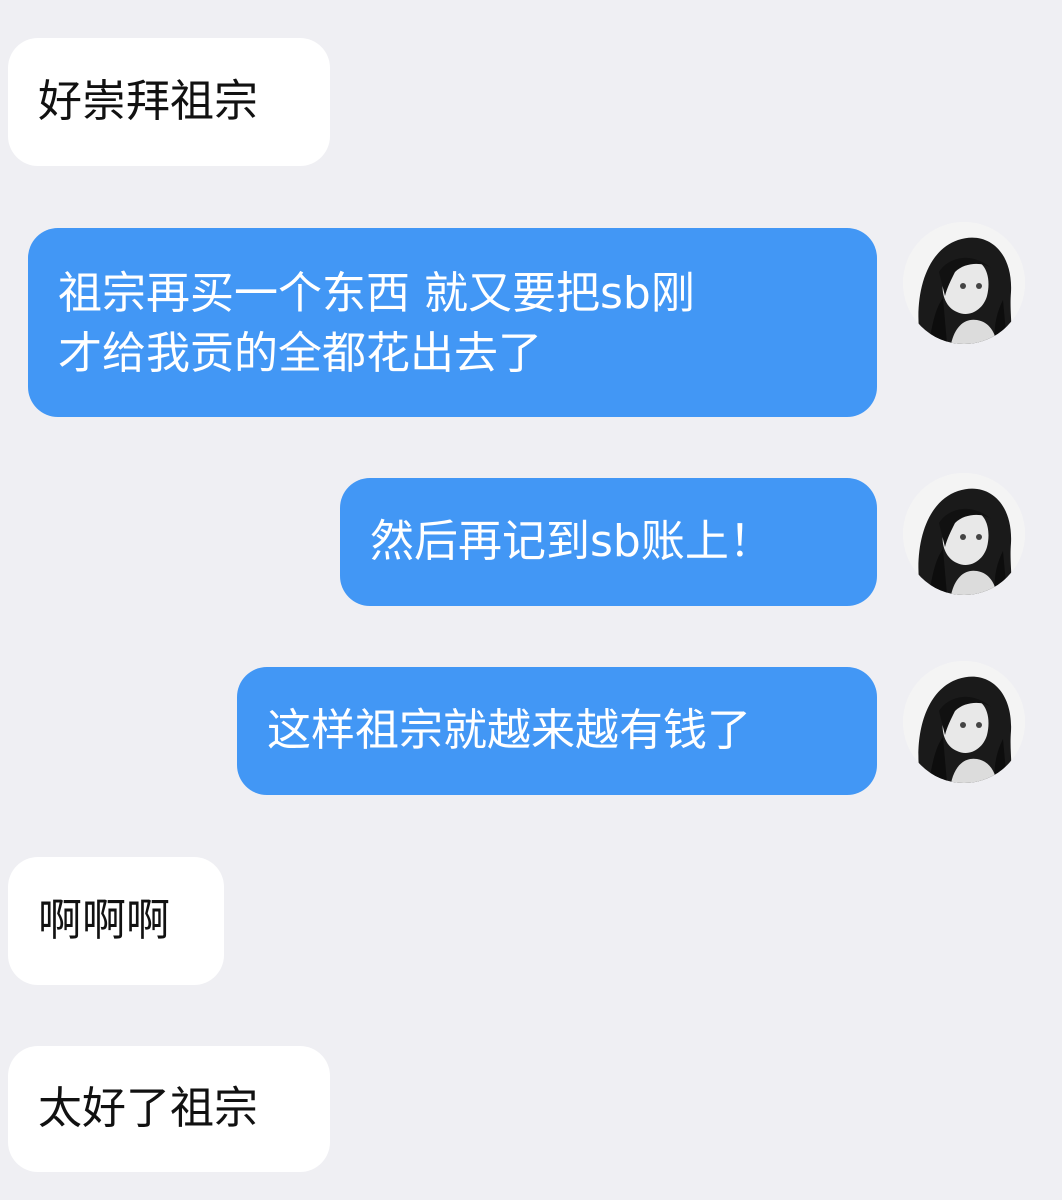  What do you see at coordinates (509, 730) in the screenshot?
I see `message-text: 这样祖宗就越来越有钱了` at bounding box center [509, 730].